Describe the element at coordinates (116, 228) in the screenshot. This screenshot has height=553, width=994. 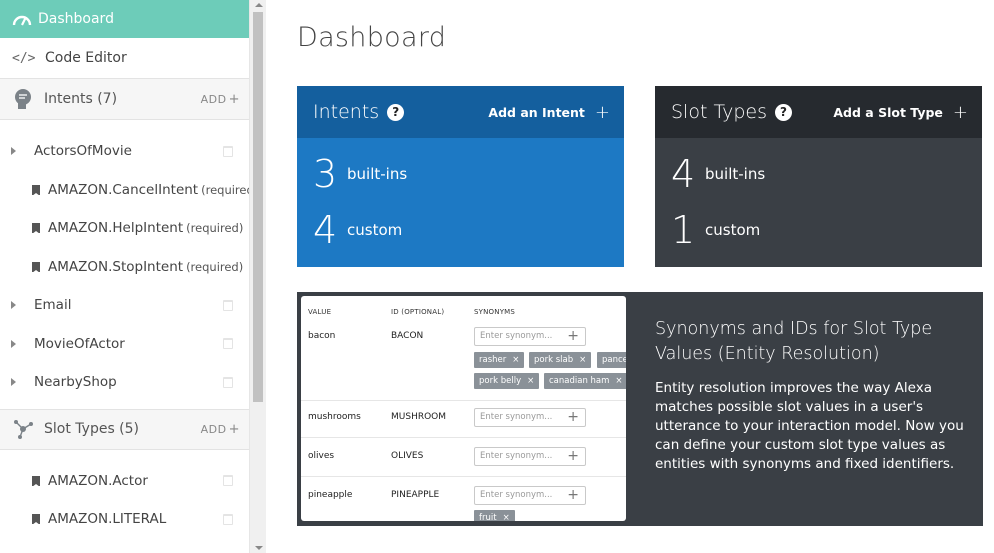
I see `intent-label: AMAZON.HelpIntent` at that location.